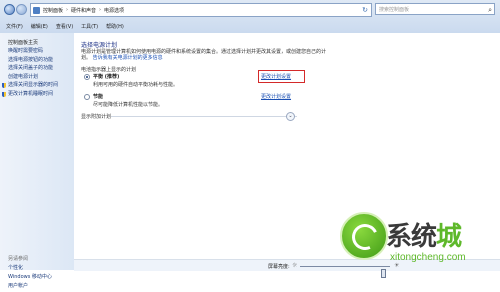 This screenshot has width=500, height=292. I want to click on show-additional-plans: 显示附加计划, so click(189, 116).